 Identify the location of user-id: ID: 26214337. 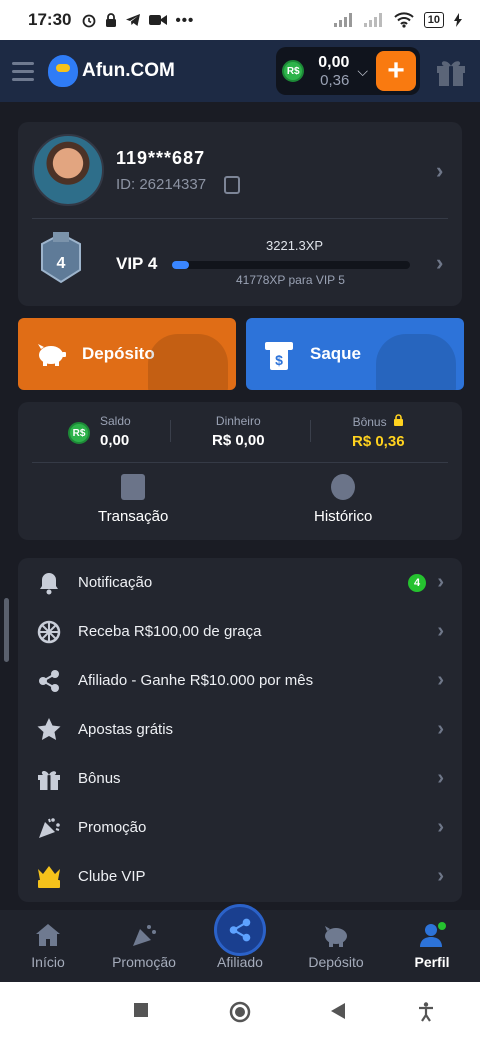
(161, 184).